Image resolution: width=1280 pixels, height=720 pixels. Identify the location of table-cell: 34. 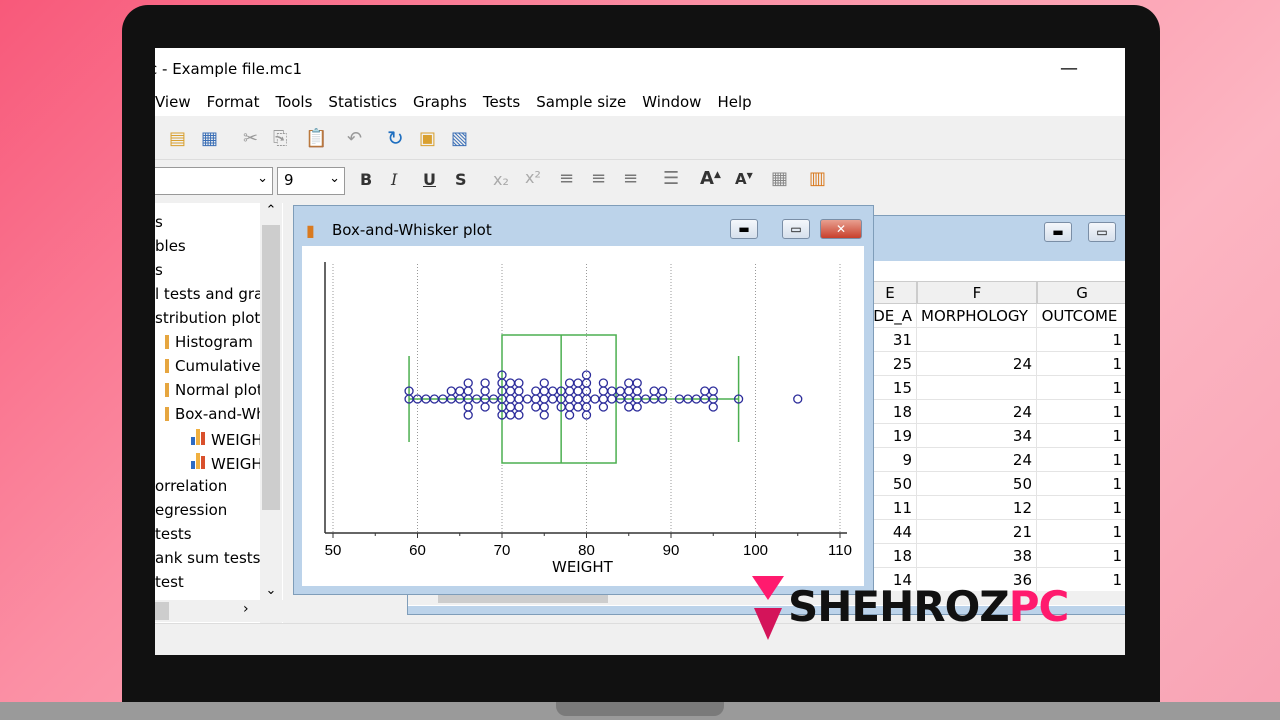
(977, 436).